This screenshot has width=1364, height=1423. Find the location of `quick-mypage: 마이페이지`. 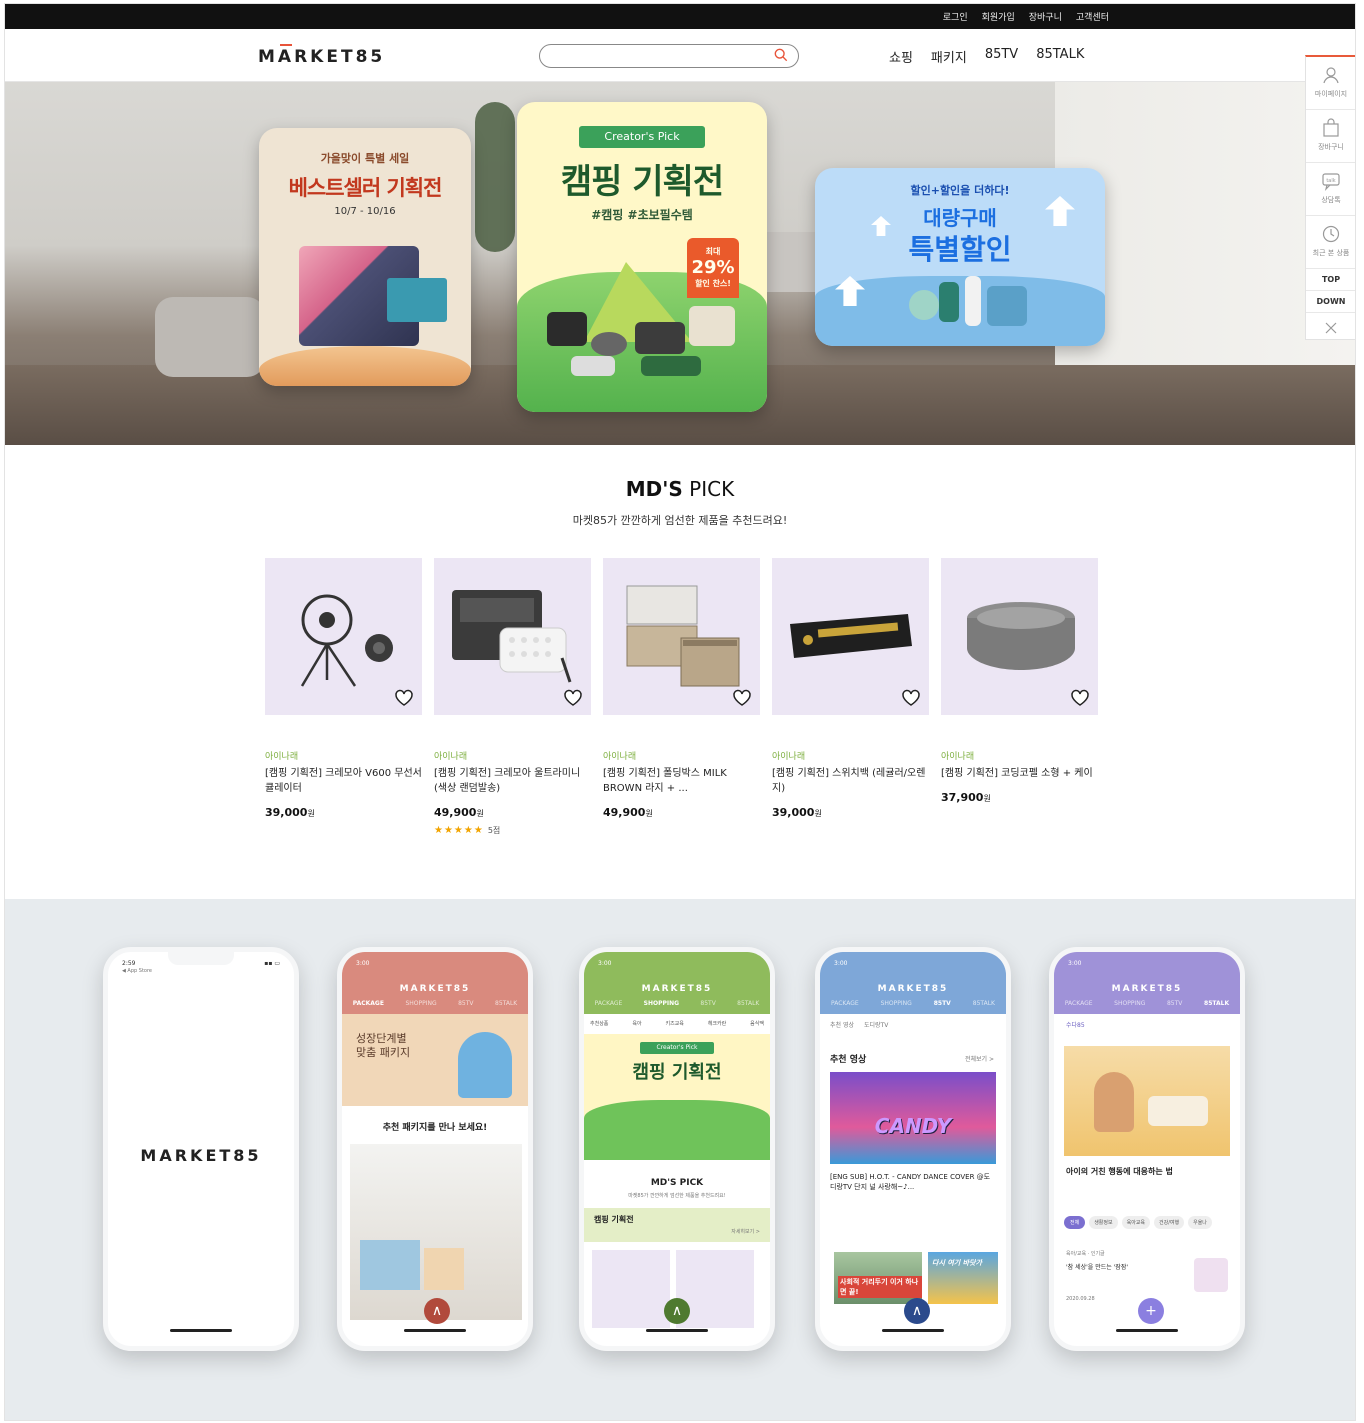

quick-mypage: 마이페이지 is located at coordinates (1330, 83).